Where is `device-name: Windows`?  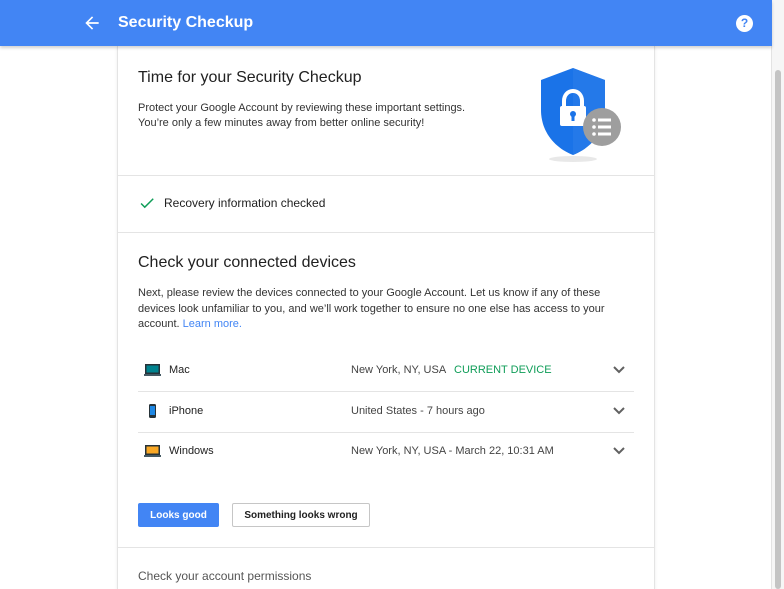 device-name: Windows is located at coordinates (191, 451).